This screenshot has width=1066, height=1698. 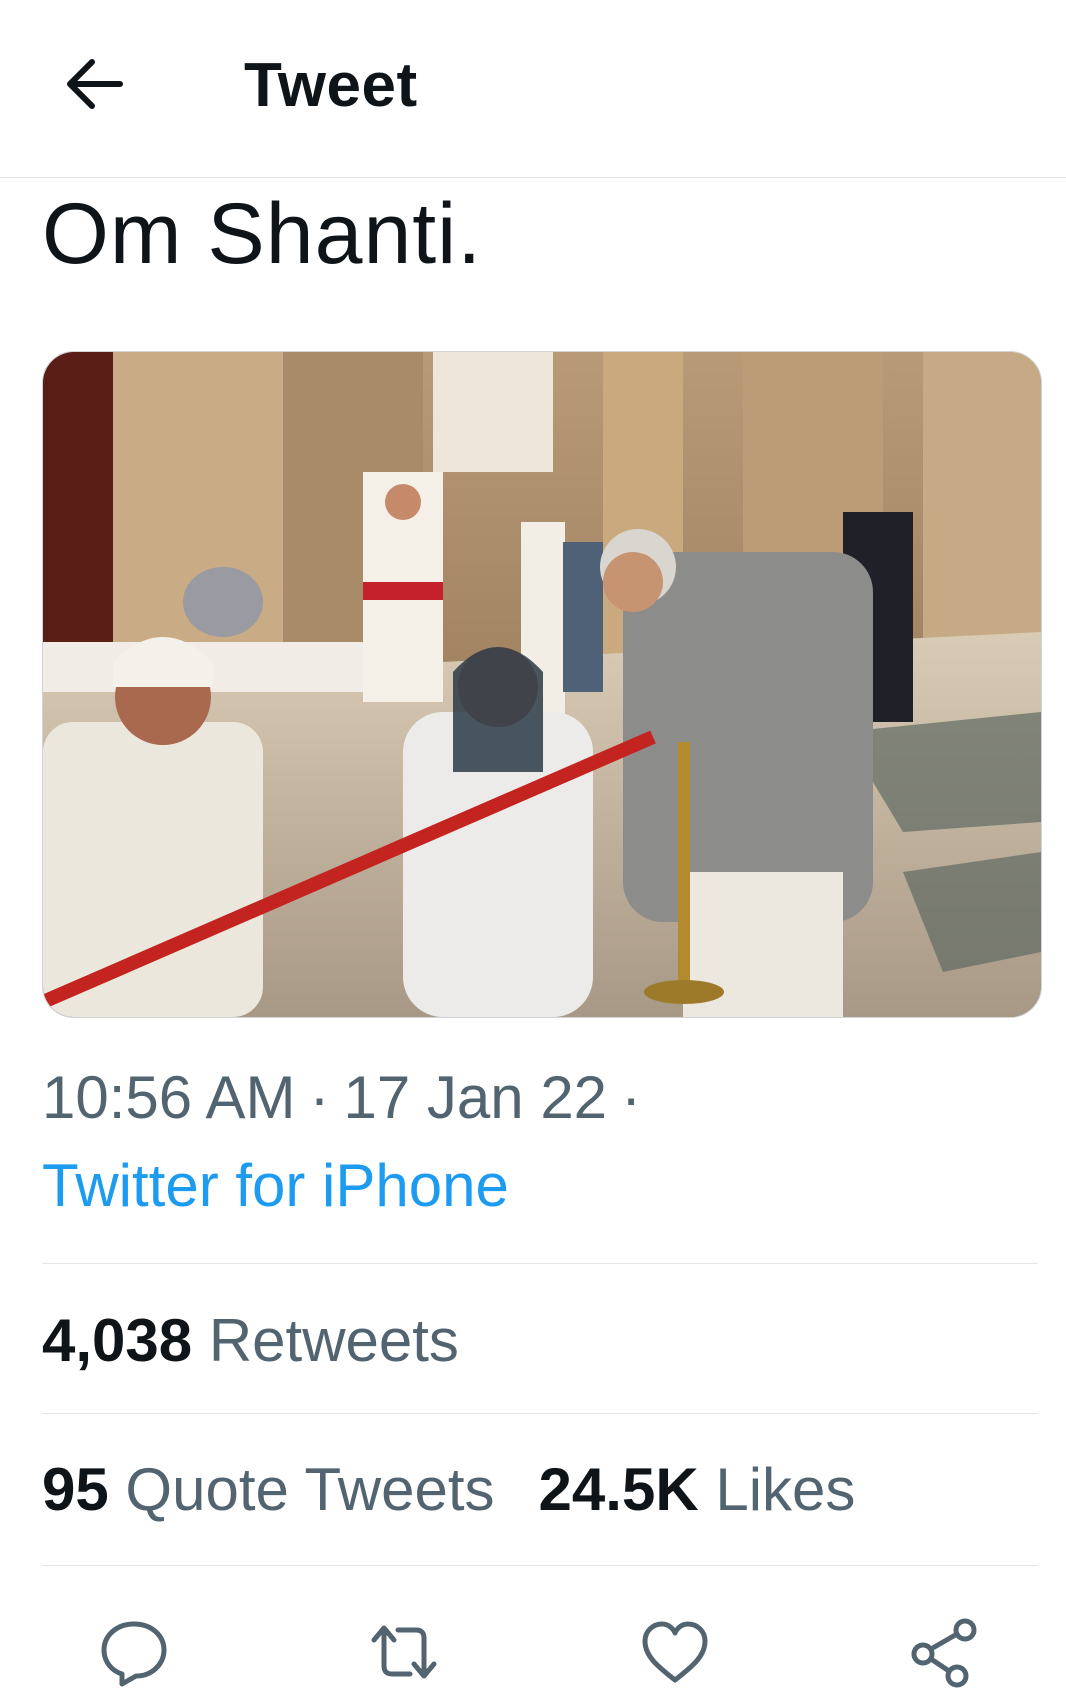 I want to click on heart-icon, so click(x=675, y=1652).